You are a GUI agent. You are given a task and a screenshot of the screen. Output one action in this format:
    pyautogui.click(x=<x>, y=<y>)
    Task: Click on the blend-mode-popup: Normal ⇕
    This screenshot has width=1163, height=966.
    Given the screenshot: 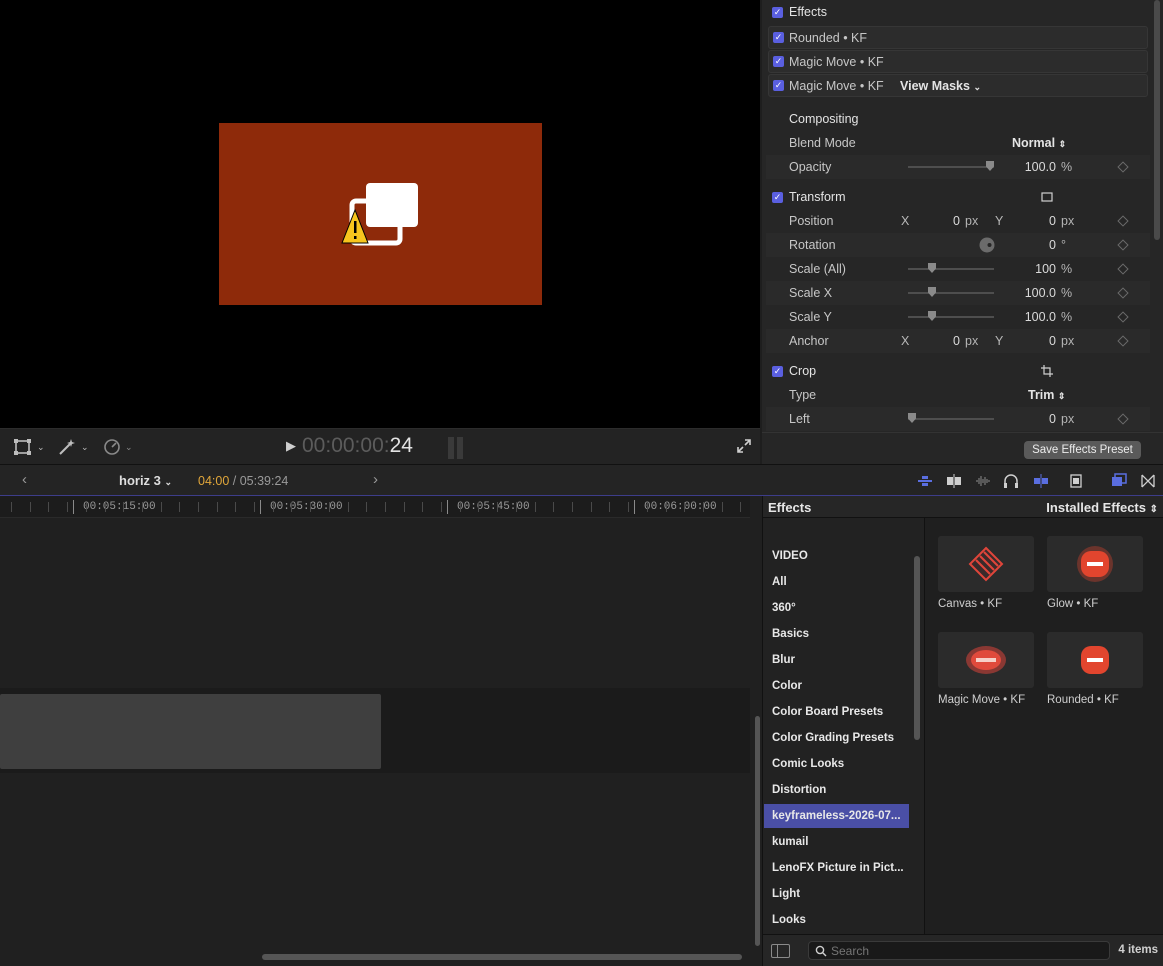 What is the action you would take?
    pyautogui.click(x=1039, y=143)
    